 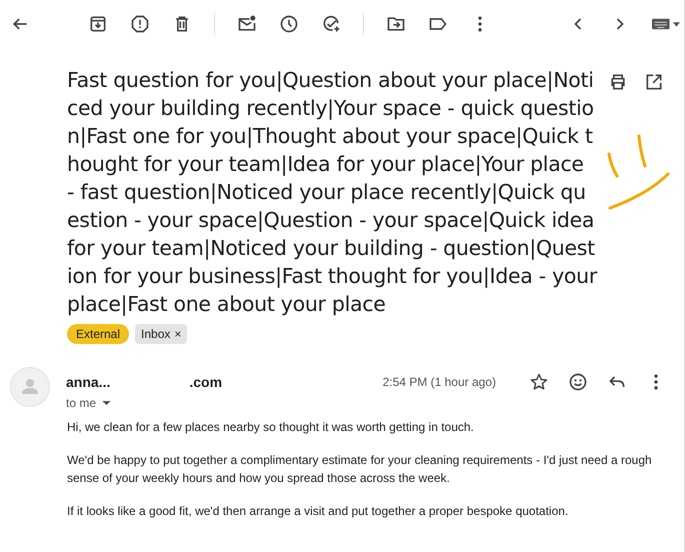 I want to click on emoji-icon, so click(x=578, y=382).